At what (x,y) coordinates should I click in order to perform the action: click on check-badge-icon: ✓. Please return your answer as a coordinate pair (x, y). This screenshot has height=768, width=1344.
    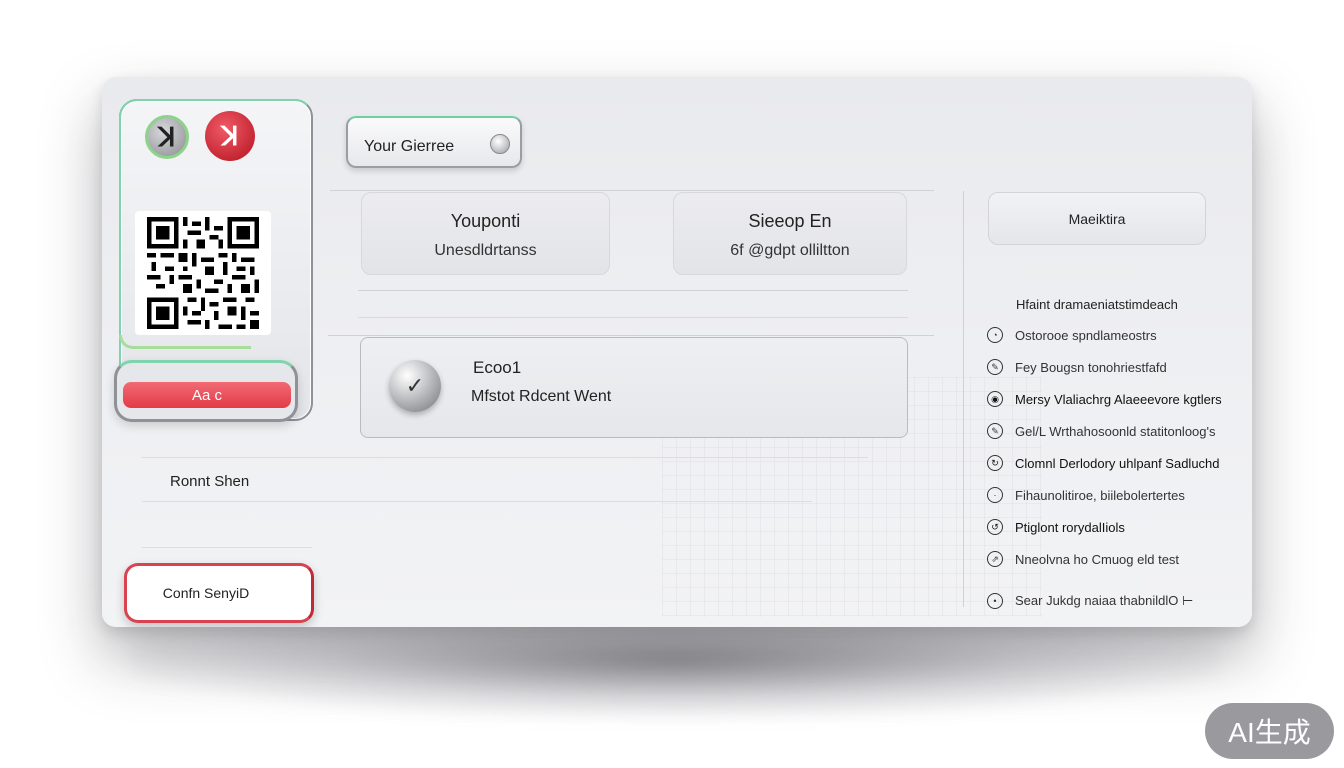
    Looking at the image, I should click on (415, 386).